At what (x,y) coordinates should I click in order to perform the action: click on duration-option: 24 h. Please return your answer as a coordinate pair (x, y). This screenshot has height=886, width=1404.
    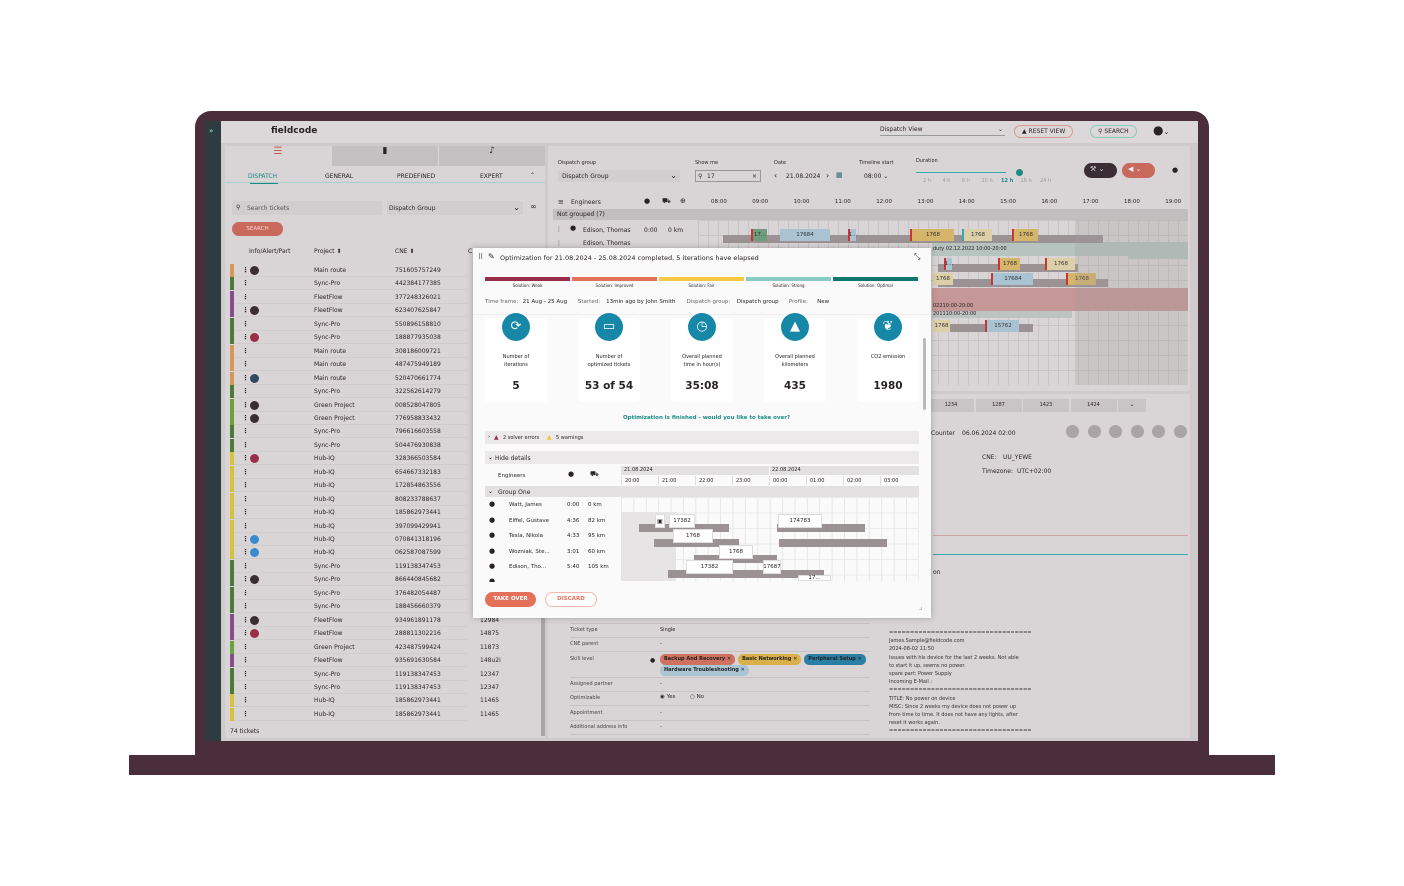
    Looking at the image, I should click on (1045, 181).